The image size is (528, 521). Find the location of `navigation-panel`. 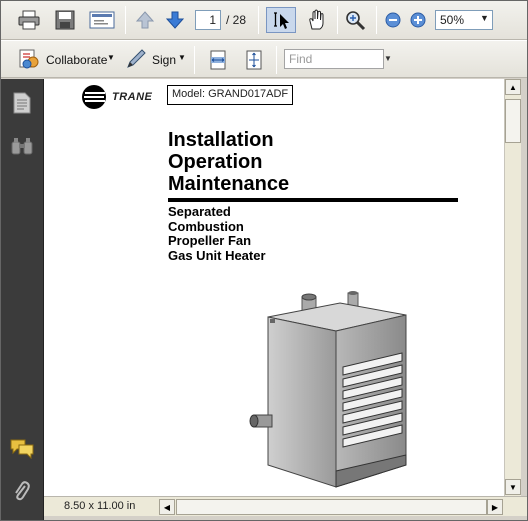

navigation-panel is located at coordinates (22, 300).